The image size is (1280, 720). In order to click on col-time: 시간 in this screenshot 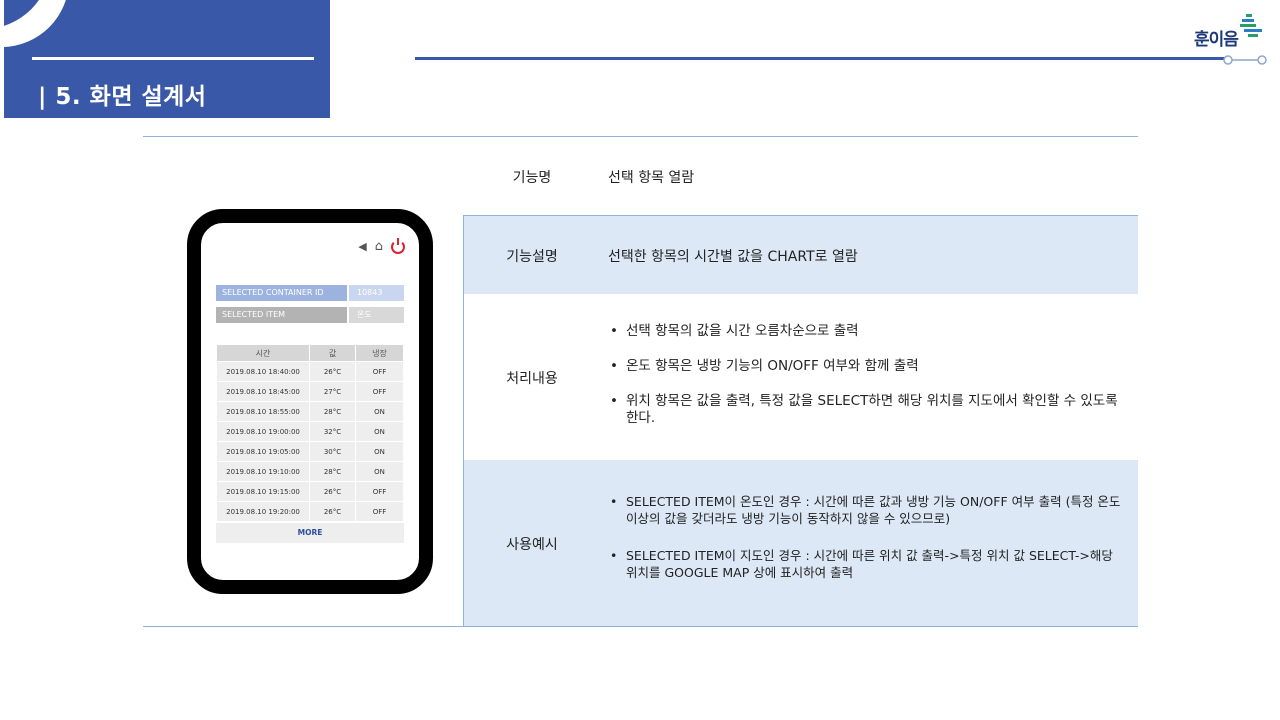, I will do `click(263, 353)`.